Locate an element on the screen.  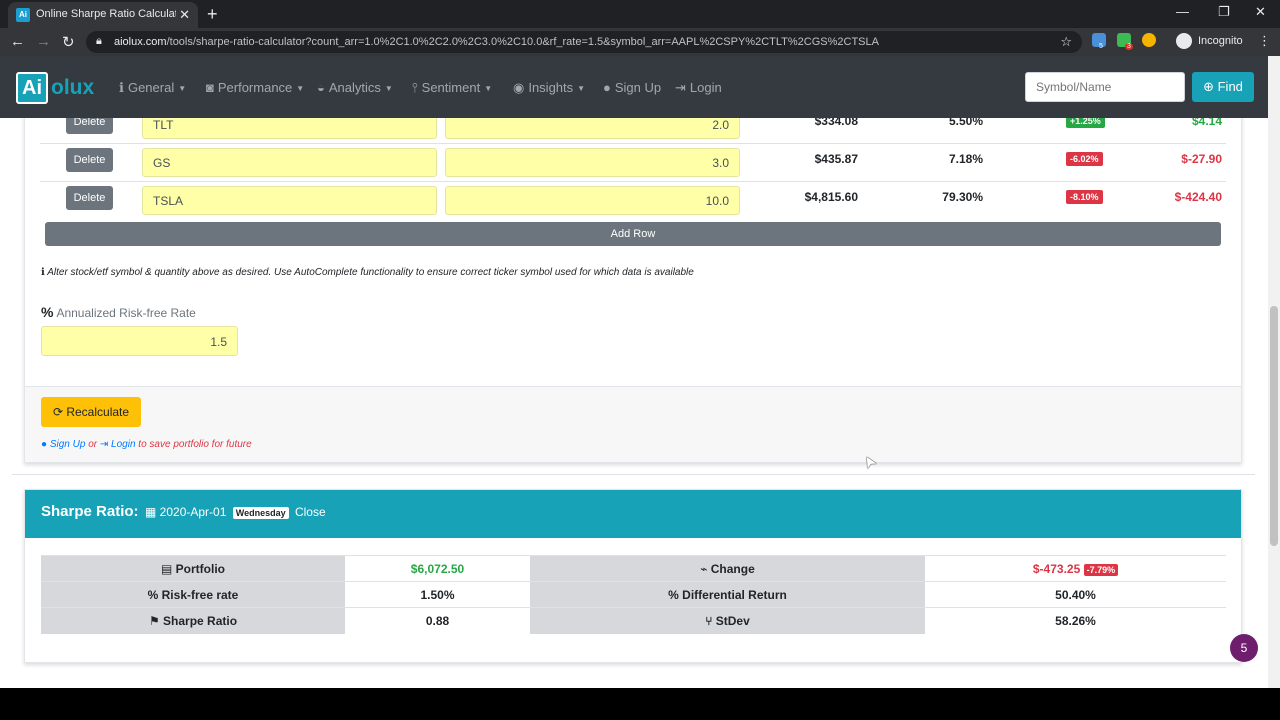
file-icon: ▤ is located at coordinates (168, 569).